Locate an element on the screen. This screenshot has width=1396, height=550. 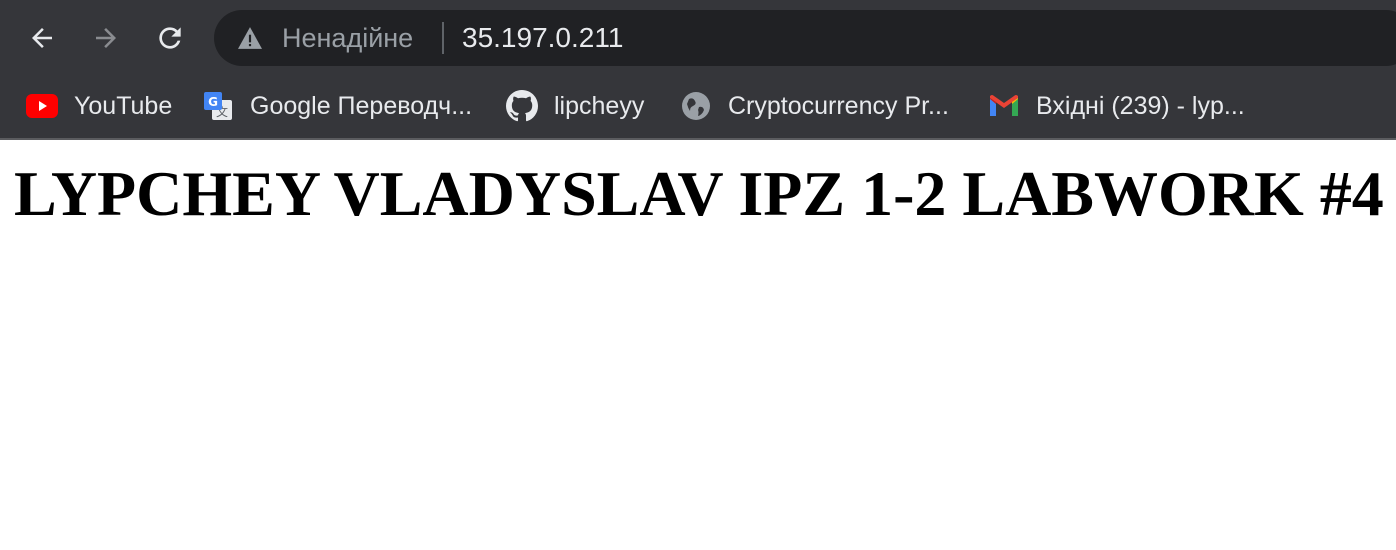
page-heading: LYPCHEY VLADYSLAV IPZ 1-2 LABWORK #4 is located at coordinates (699, 193).